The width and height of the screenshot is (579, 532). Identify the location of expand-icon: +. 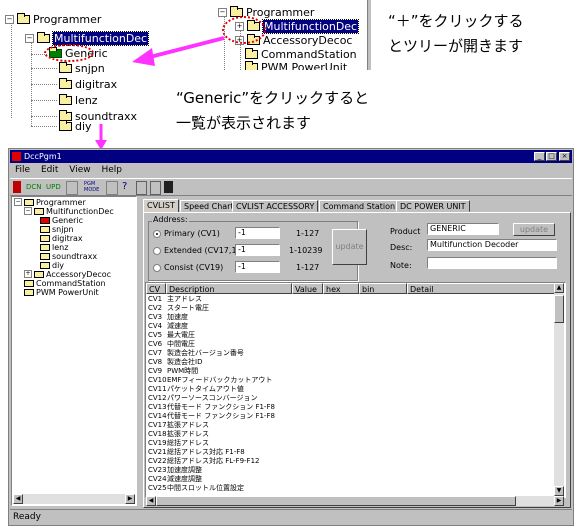
(28, 274).